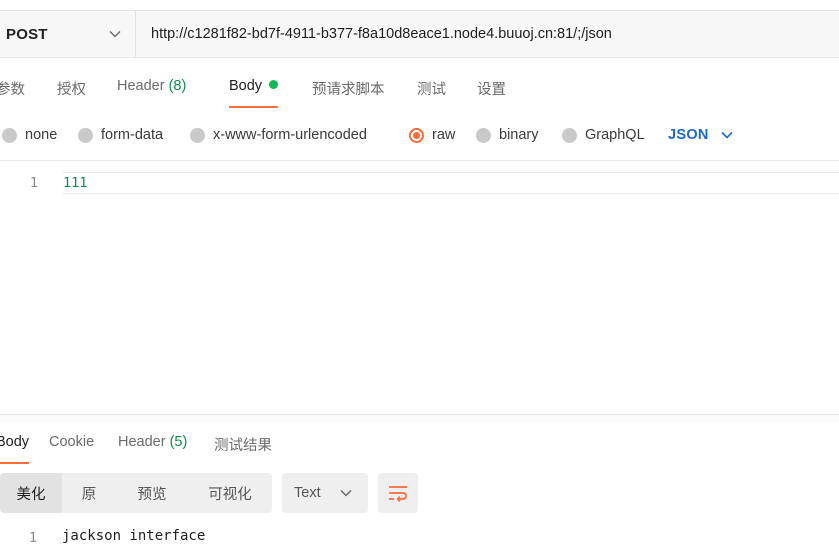  What do you see at coordinates (71, 90) in the screenshot?
I see `tab-authorization-label: 授权` at bounding box center [71, 90].